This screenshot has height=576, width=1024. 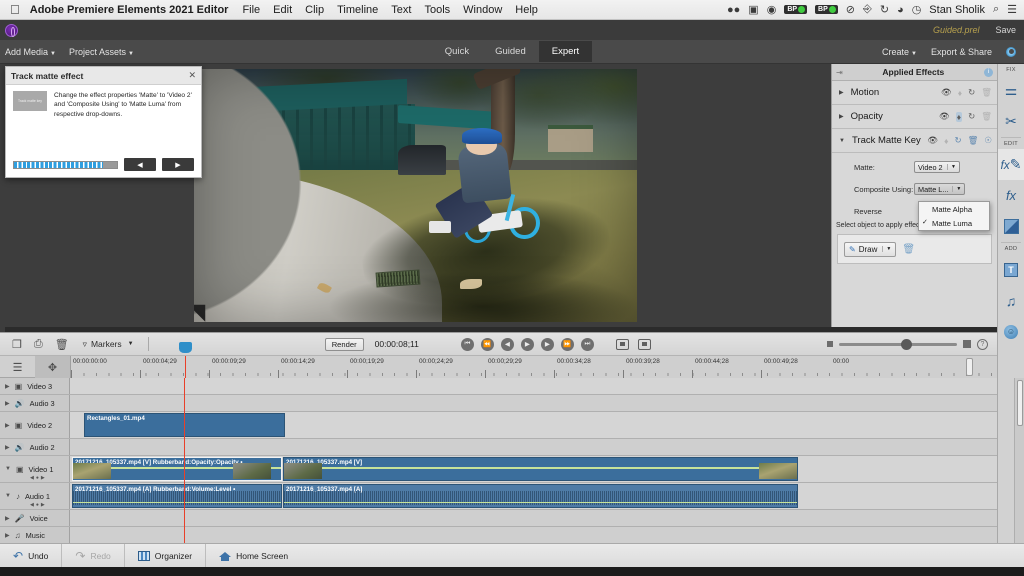 I want to click on menu-edit: Edit, so click(x=282, y=10).